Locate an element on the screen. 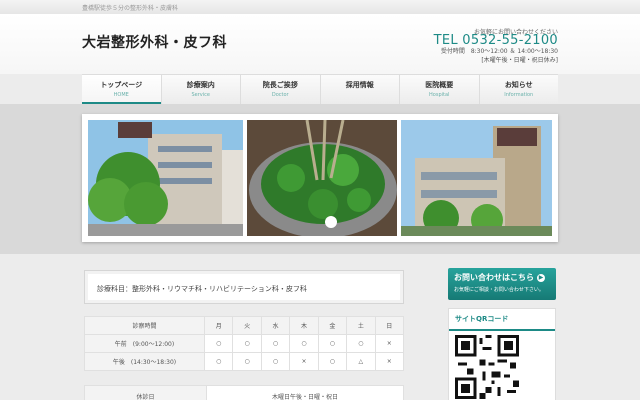 Image resolution: width=640 pixels, height=400 pixels. plant-photo is located at coordinates (322, 178).